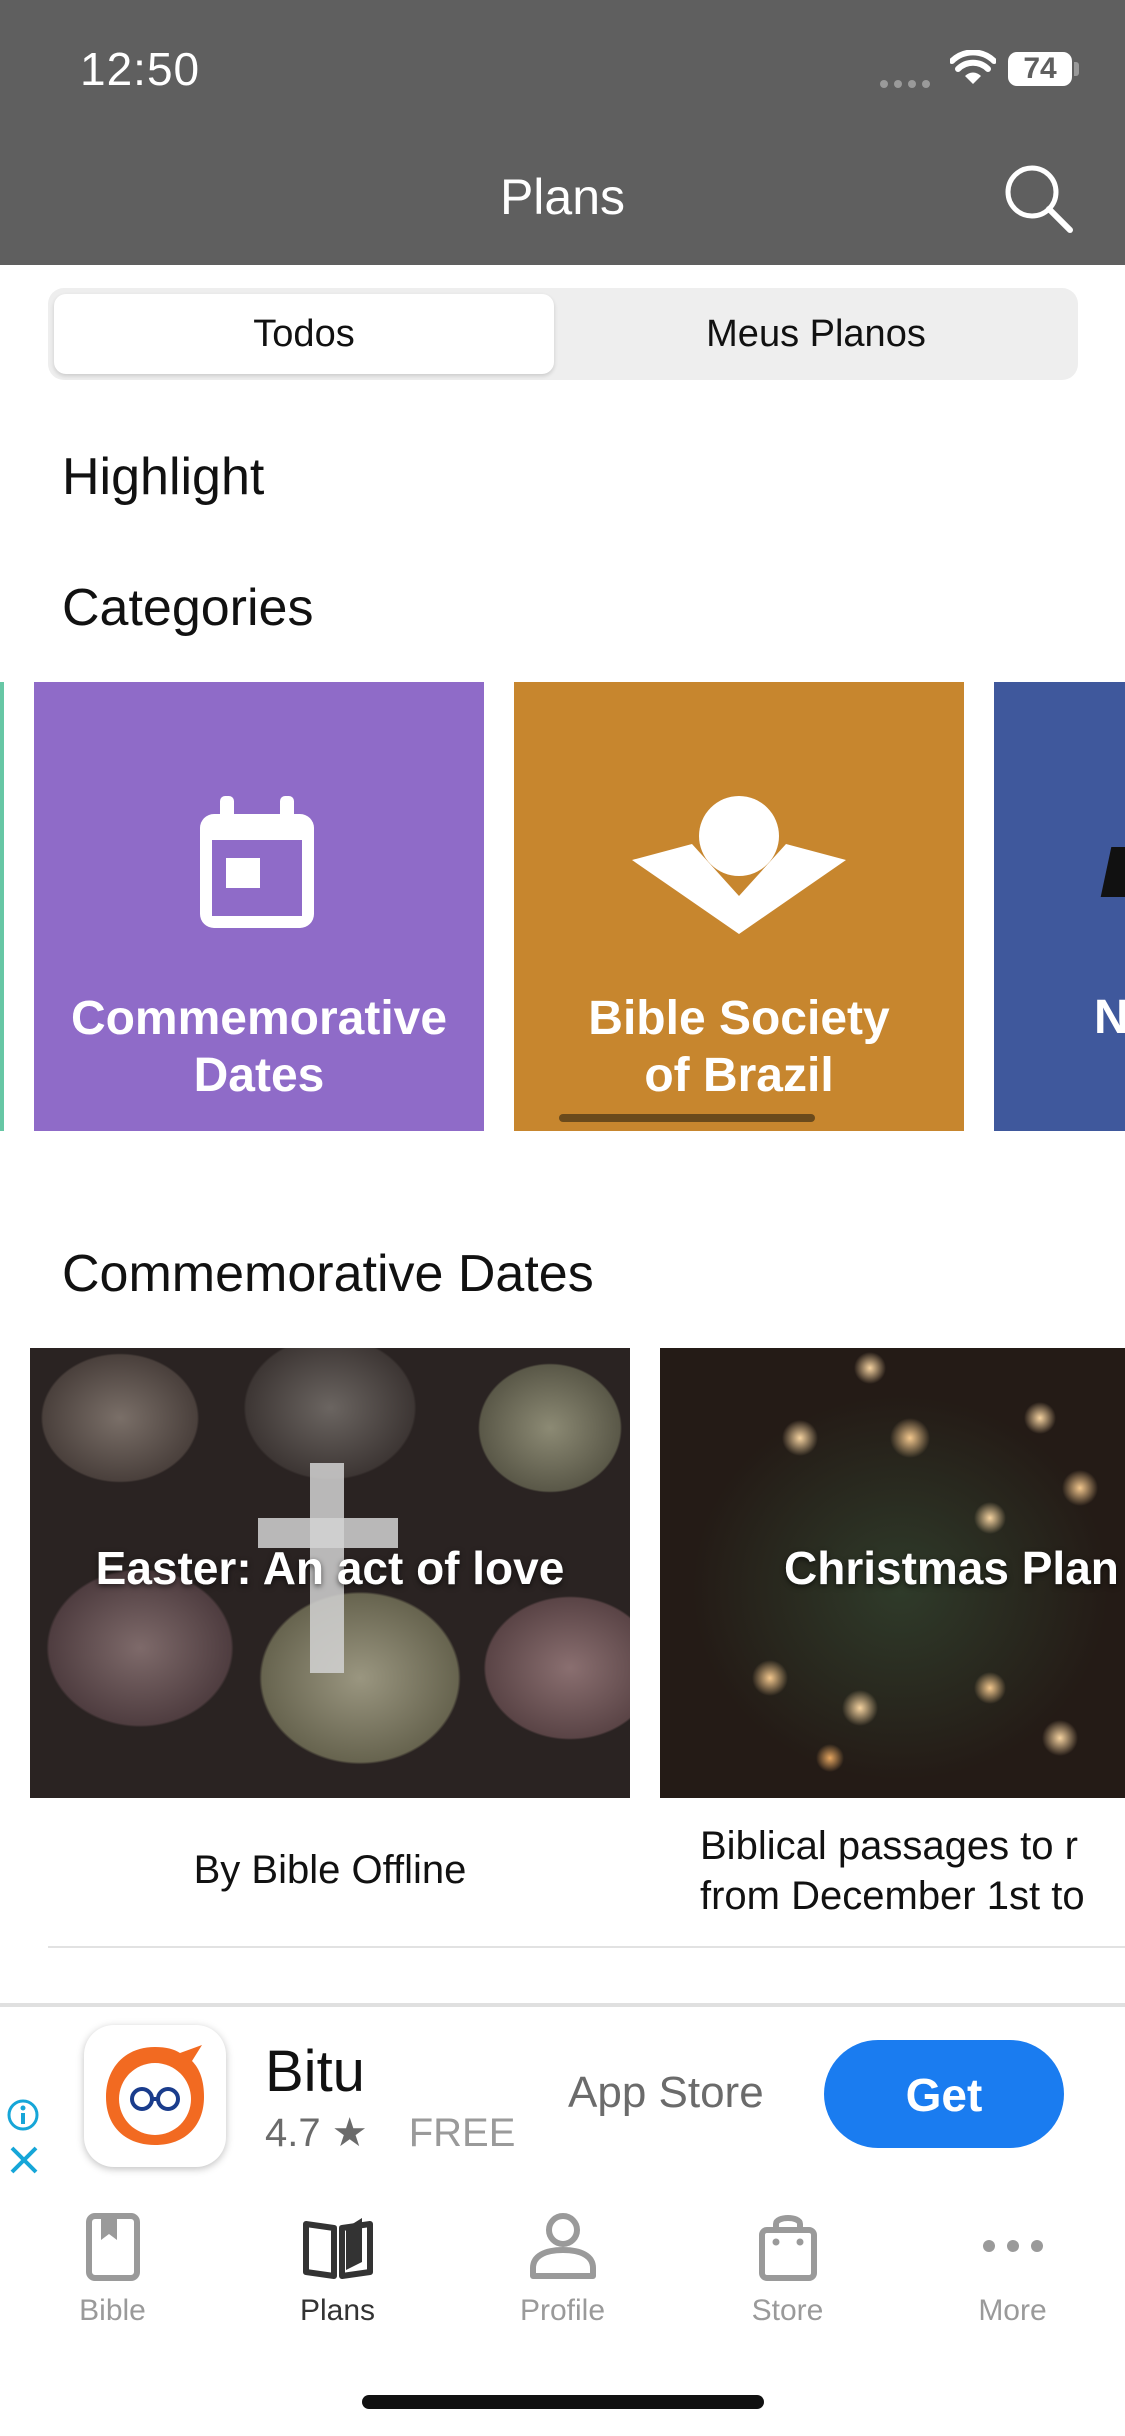  Describe the element at coordinates (739, 1075) in the screenshot. I see `category-label-line2: of Brazil` at that location.